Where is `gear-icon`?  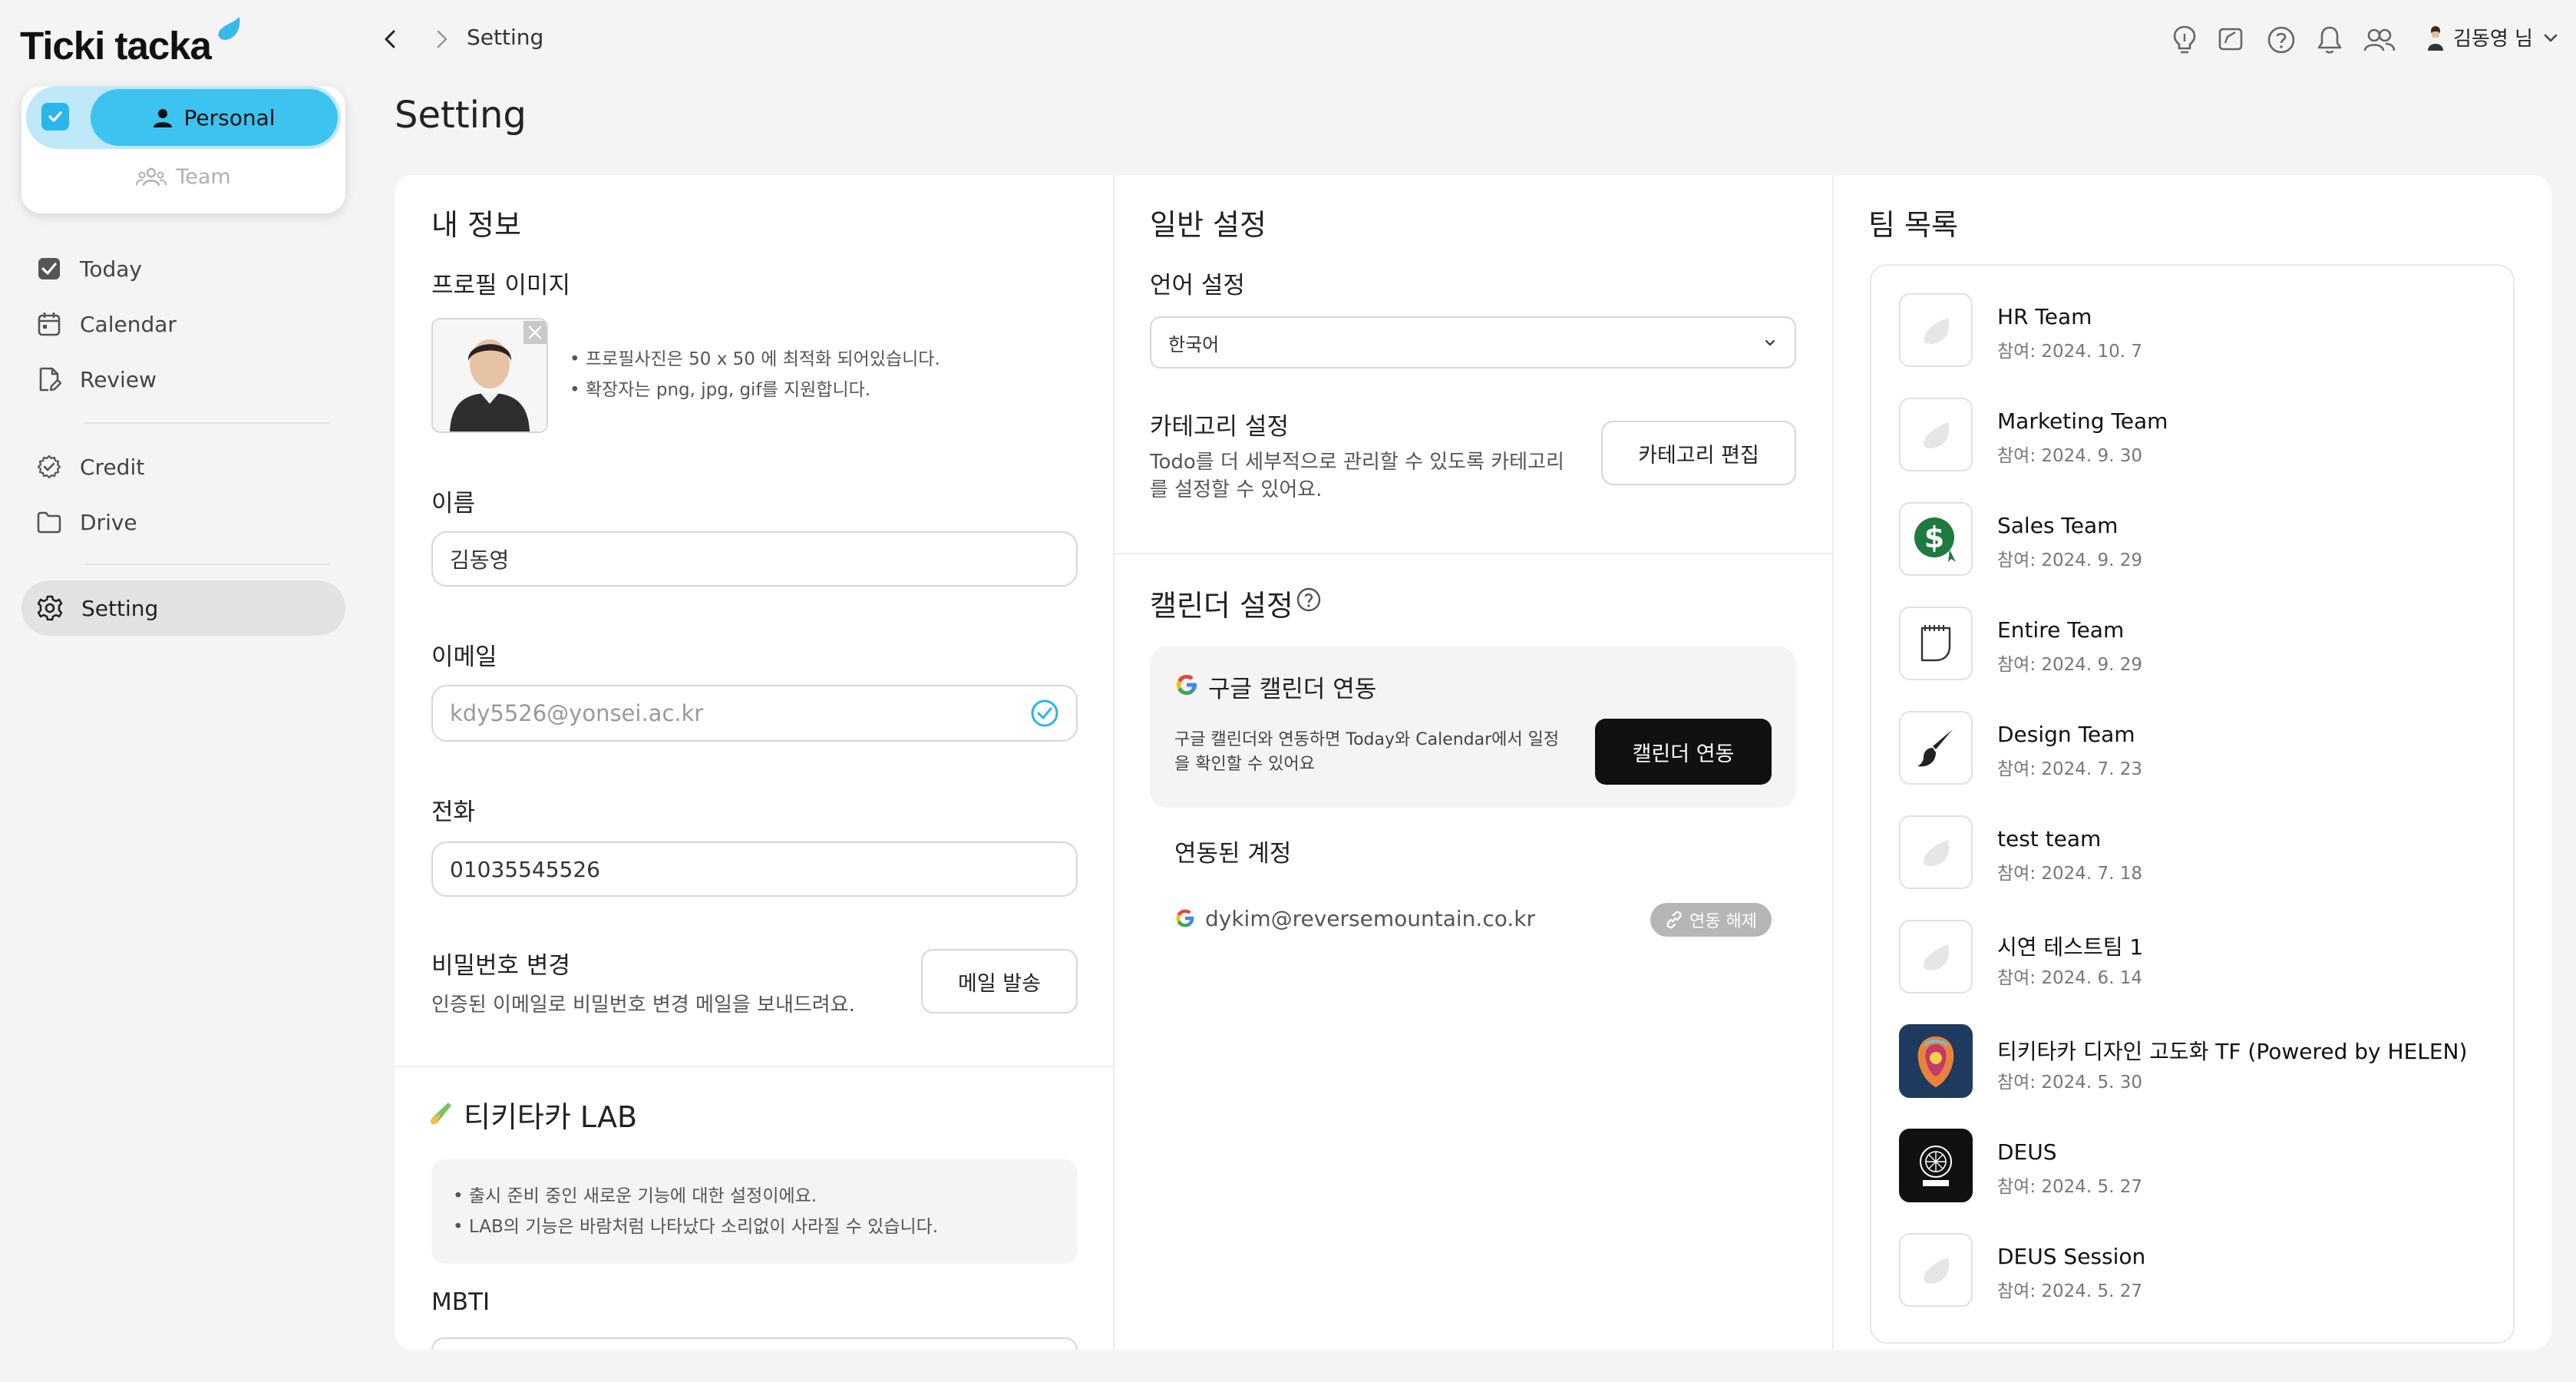 gear-icon is located at coordinates (50, 608).